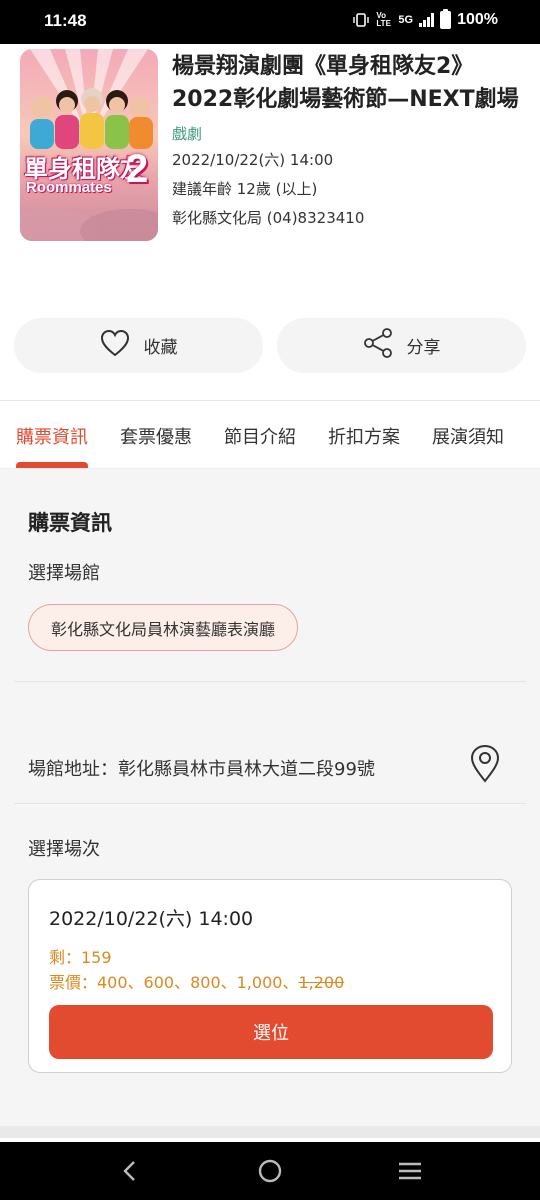 The height and width of the screenshot is (1200, 540). Describe the element at coordinates (410, 1171) in the screenshot. I see `recents-icon` at that location.